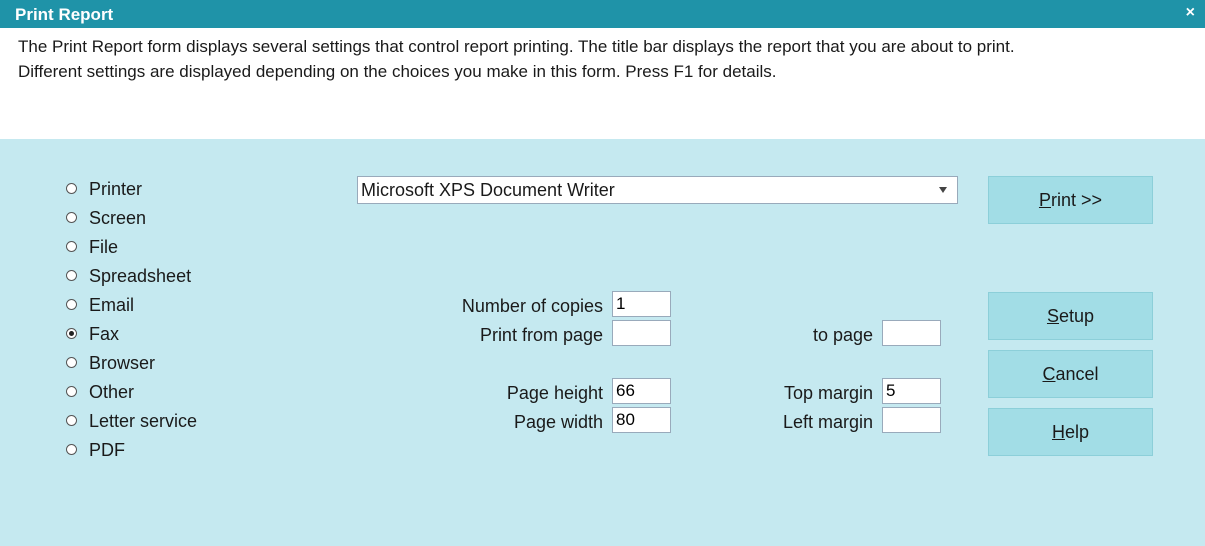 The image size is (1205, 546). I want to click on setup-button: Setup, so click(1070, 316).